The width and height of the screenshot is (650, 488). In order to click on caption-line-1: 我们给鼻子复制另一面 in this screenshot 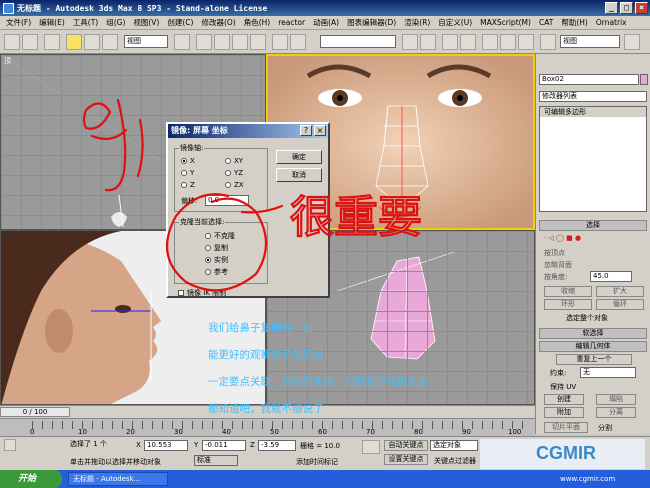, I will do `click(260, 328)`.